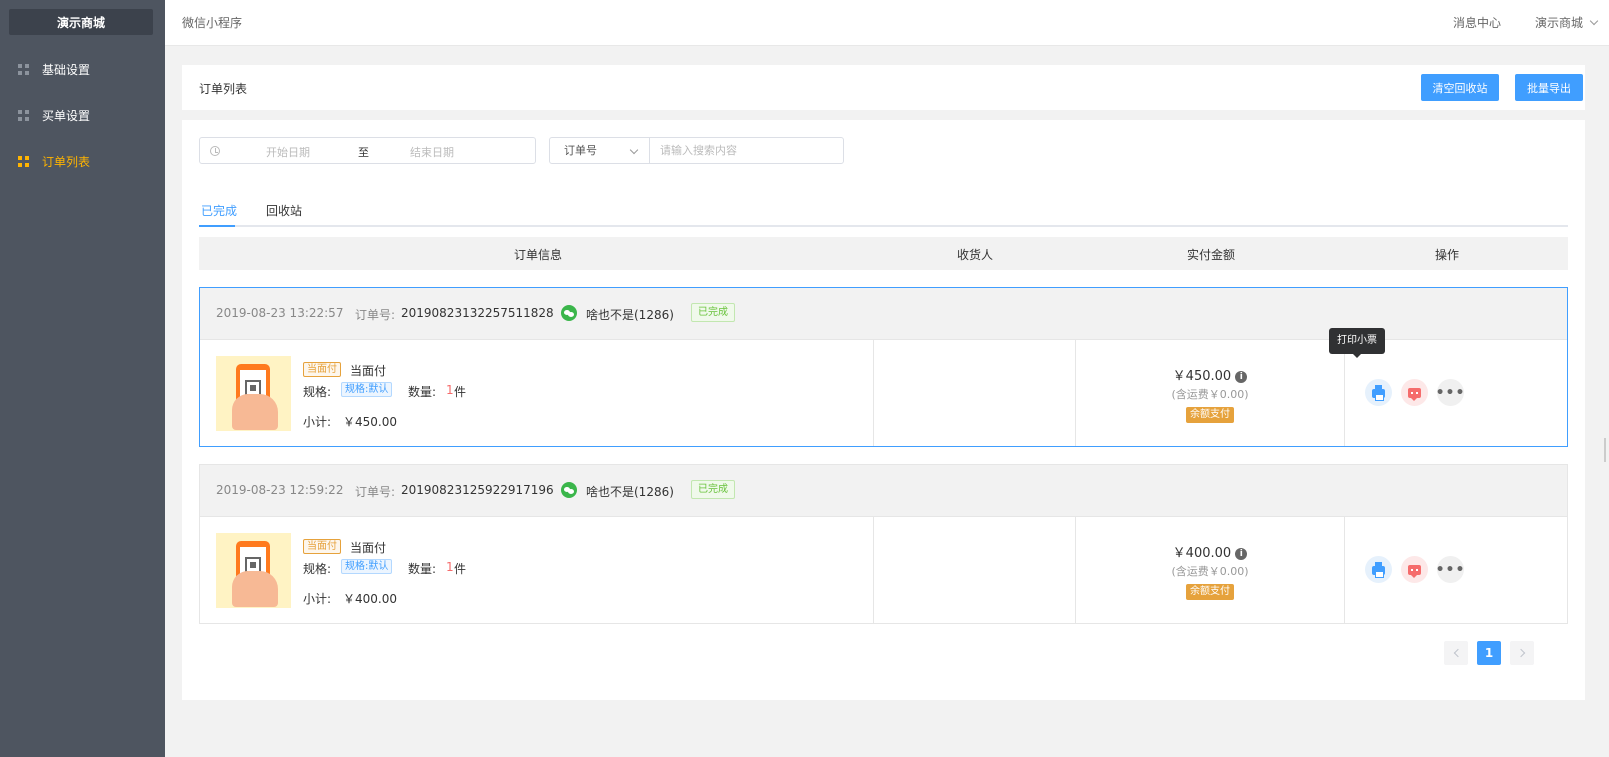  What do you see at coordinates (370, 422) in the screenshot?
I see `subtotal-value: ￥450.00` at bounding box center [370, 422].